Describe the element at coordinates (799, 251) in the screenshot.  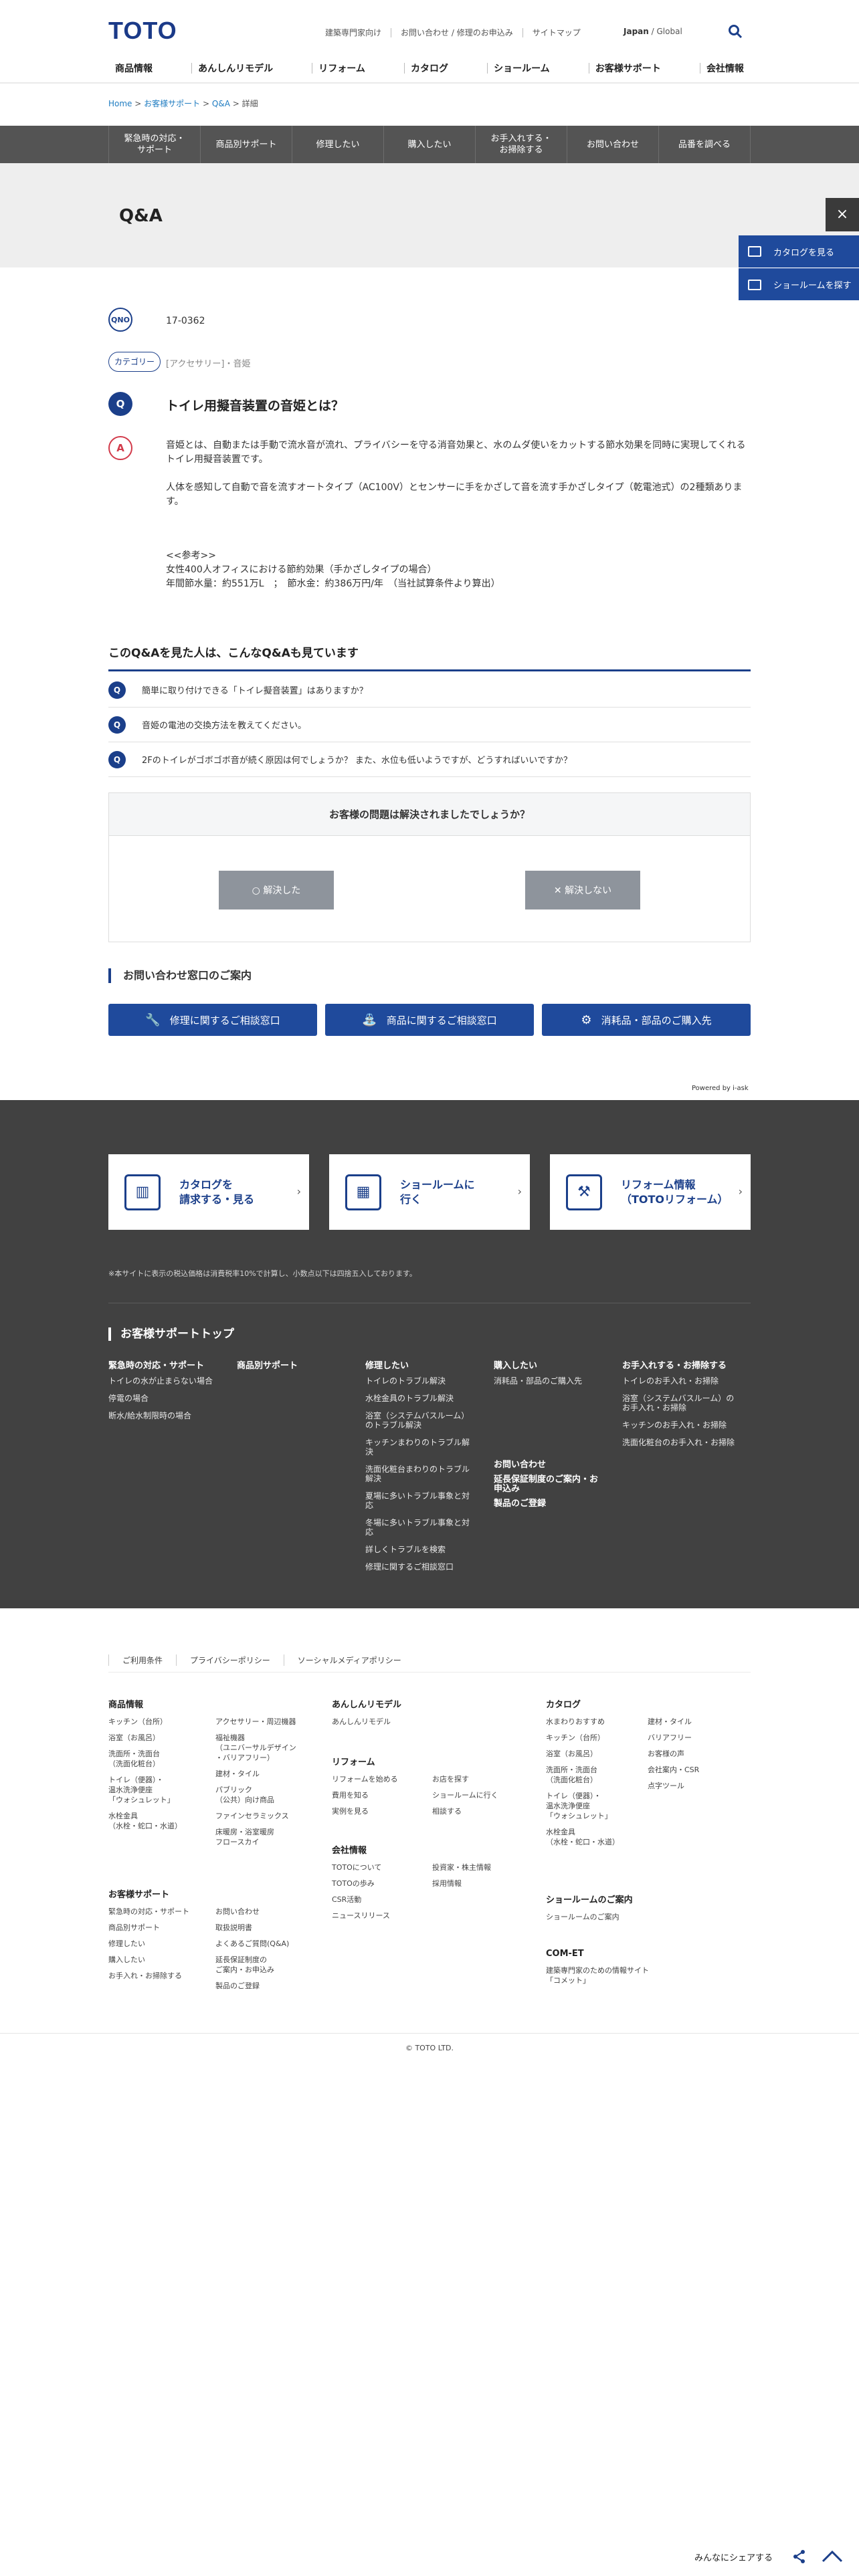
I see `side-catalog-button: カタログを見る` at that location.